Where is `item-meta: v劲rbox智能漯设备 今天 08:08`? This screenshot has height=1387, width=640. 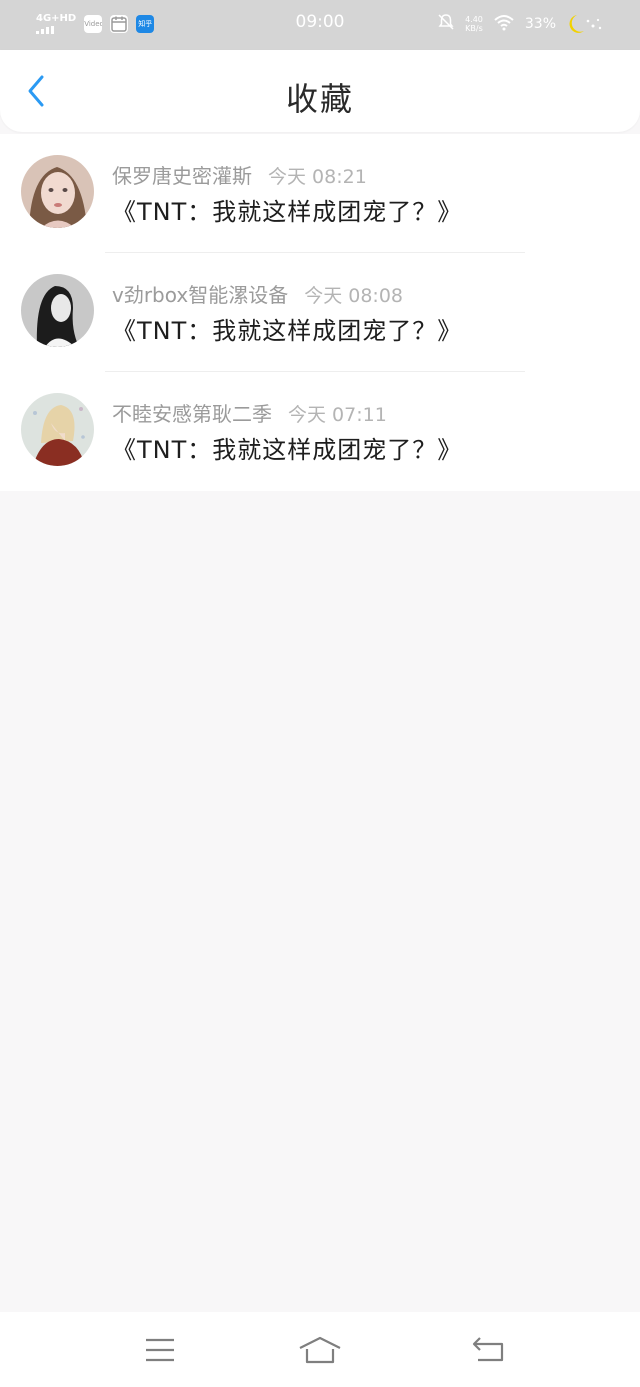
item-meta: v劲rbox智能漯设备 今天 08:08 is located at coordinates (257, 293).